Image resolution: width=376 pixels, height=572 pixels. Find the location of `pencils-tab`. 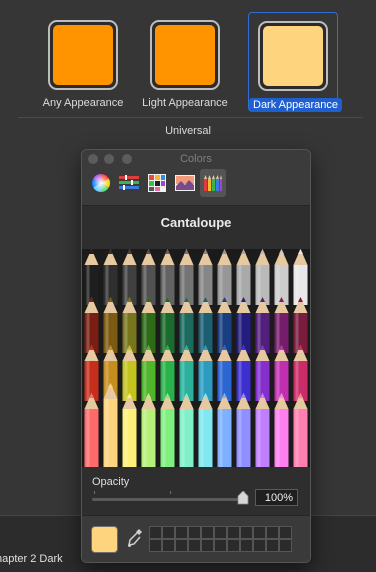

pencils-tab is located at coordinates (213, 183).